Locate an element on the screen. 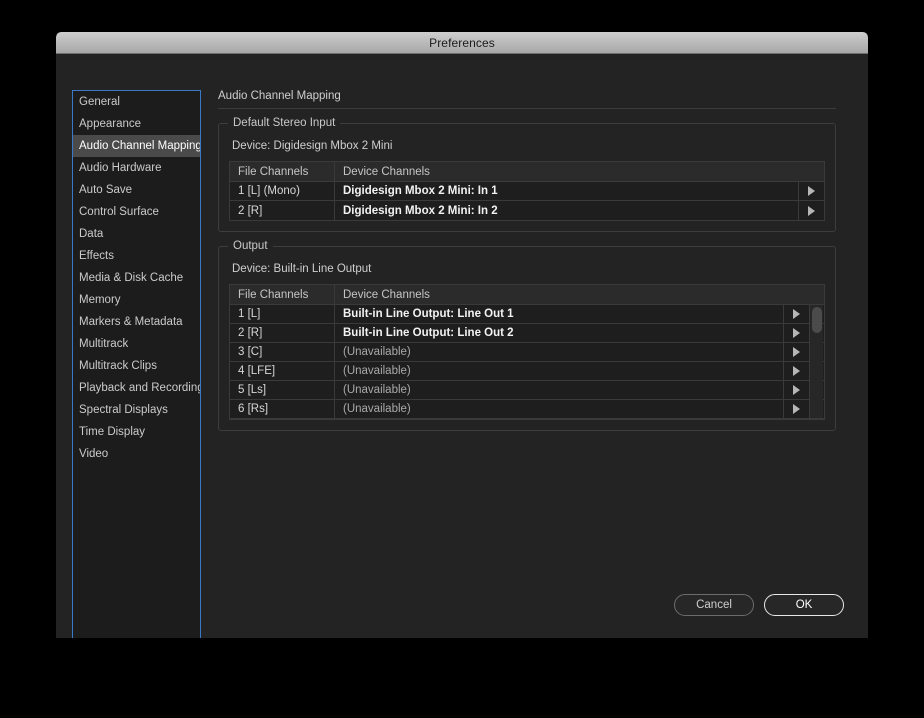 The width and height of the screenshot is (924, 718). sidebar-item-spectral-displays: Spectral Displays is located at coordinates (136, 410).